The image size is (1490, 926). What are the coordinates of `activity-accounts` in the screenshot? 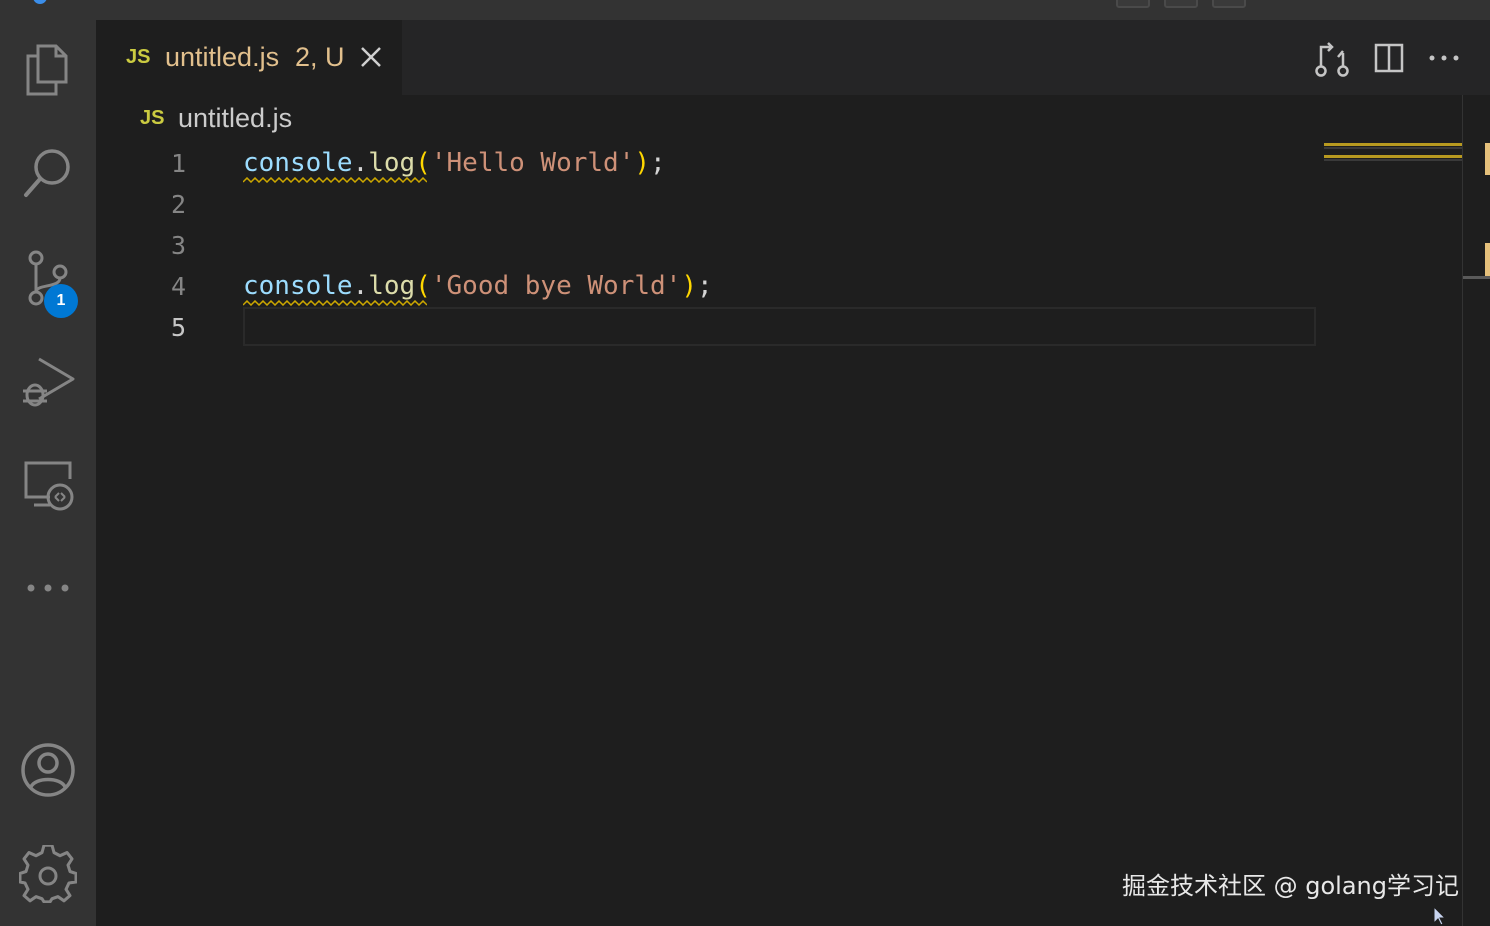 It's located at (48, 770).